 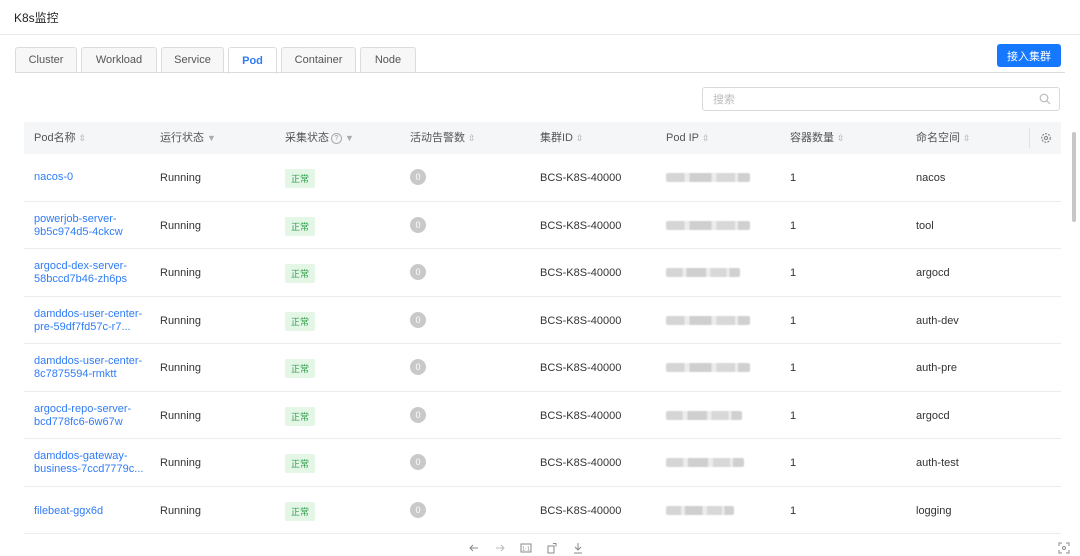 I want to click on pod-name-link: damddos-user-center-8c7875594-rmktt, so click(x=90, y=368).